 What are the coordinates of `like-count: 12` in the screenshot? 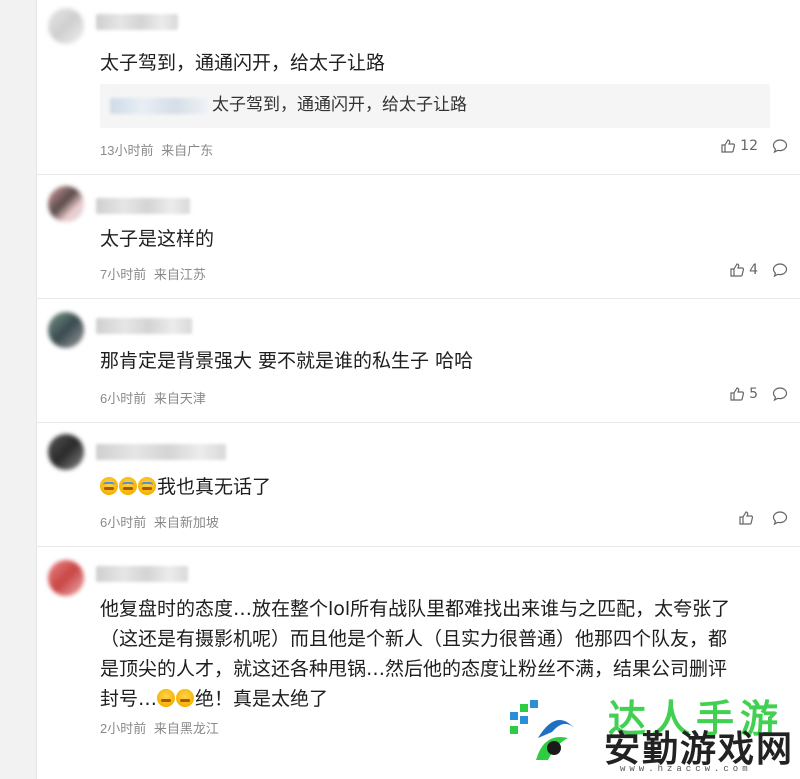 It's located at (749, 146).